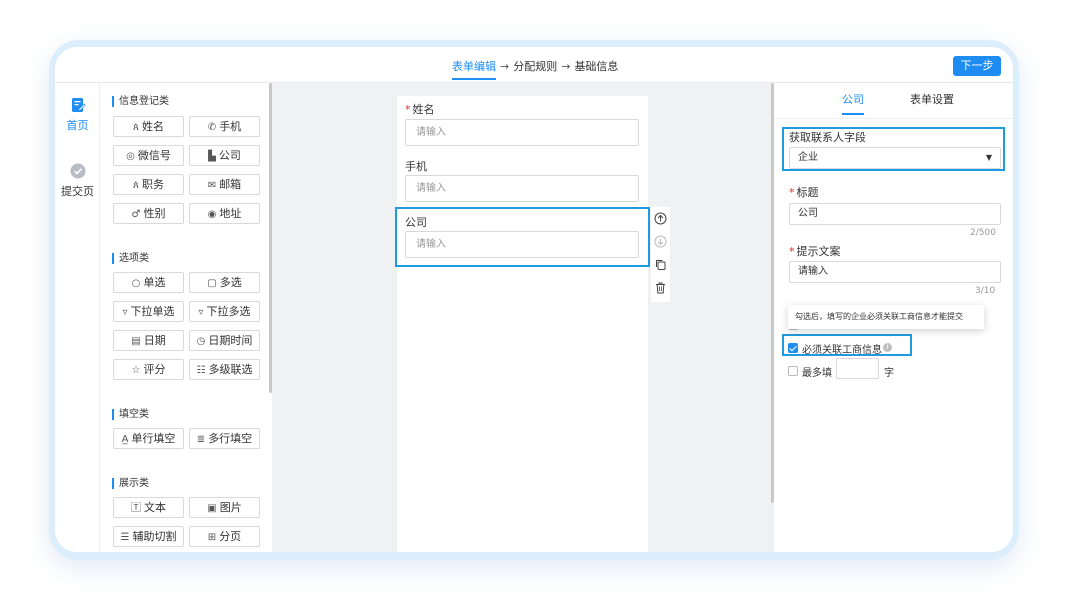  I want to click on widget-image-button: ▣ 图片, so click(224, 507).